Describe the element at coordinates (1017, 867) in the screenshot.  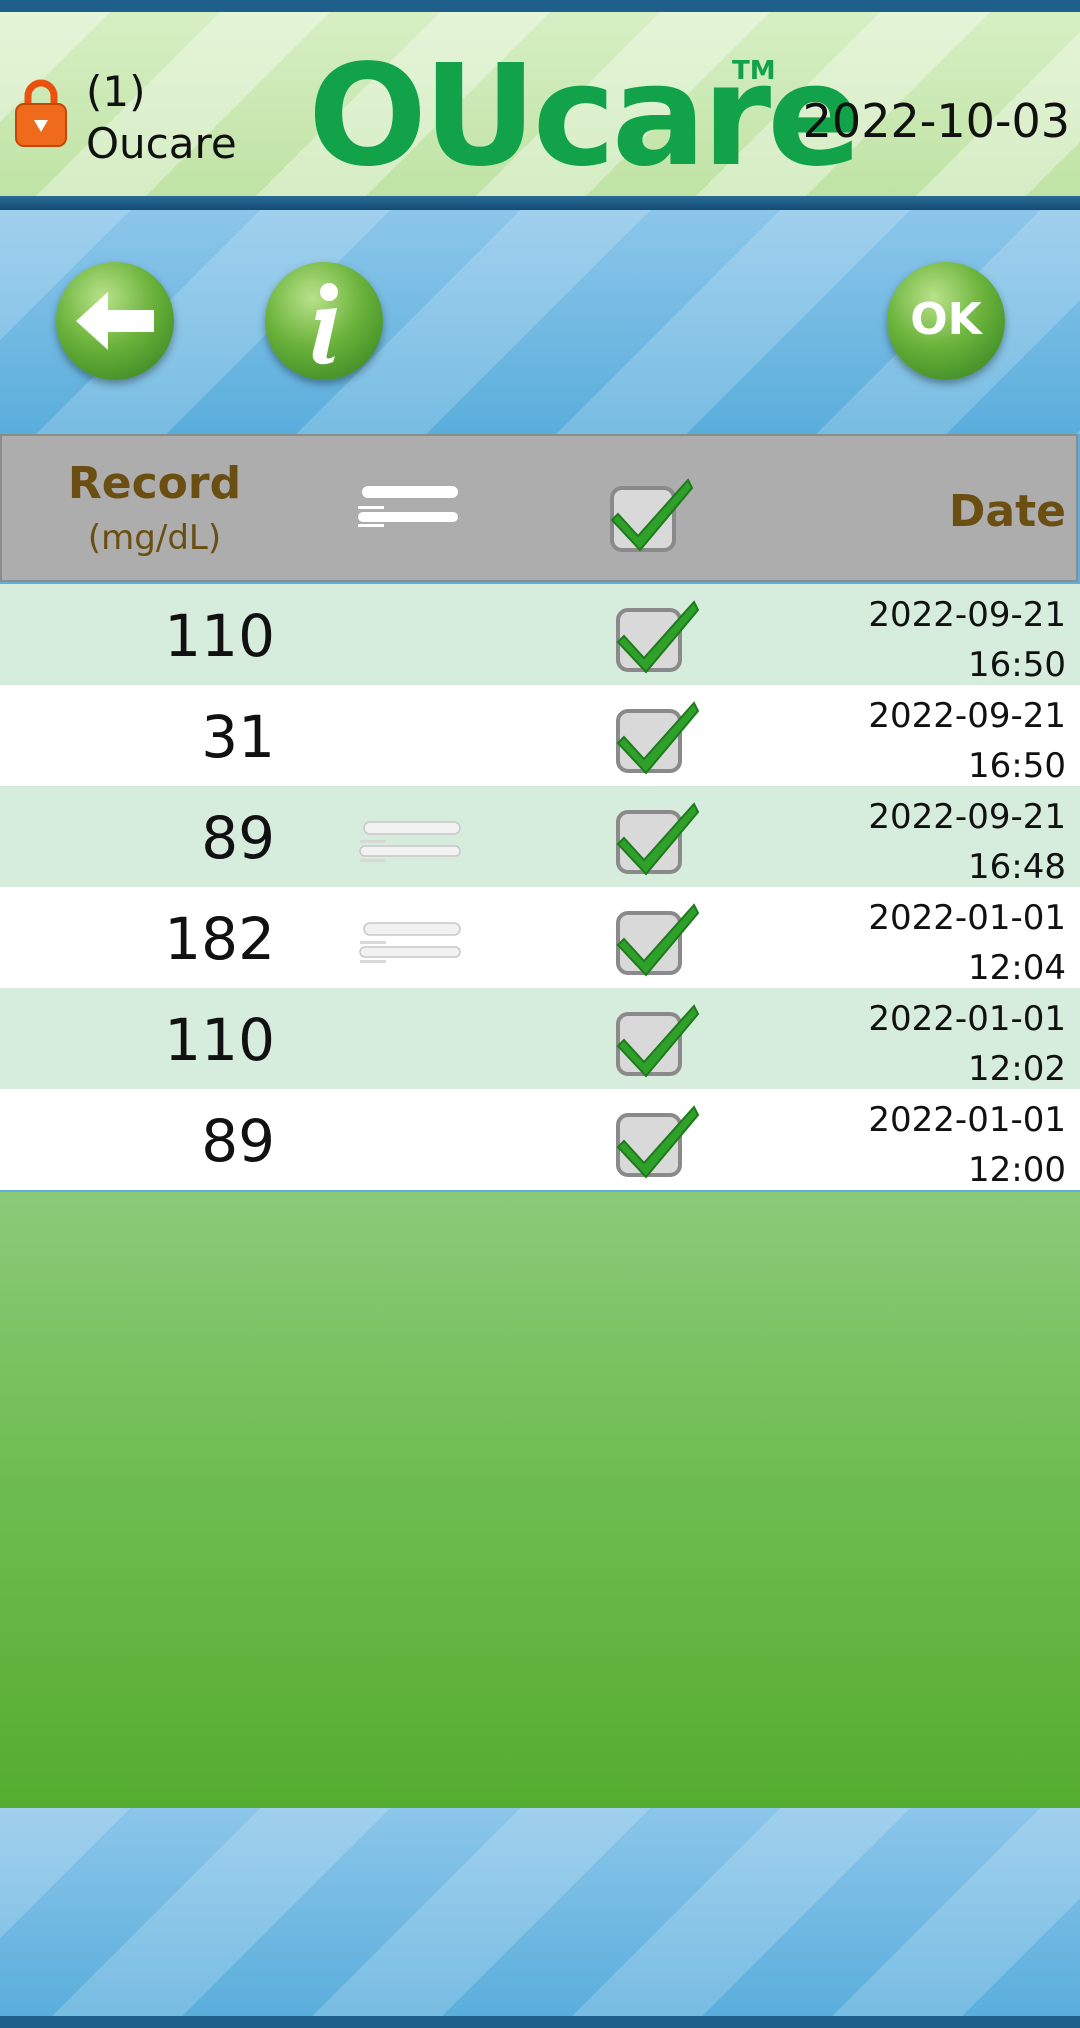
I see `record-time: 16:48` at that location.